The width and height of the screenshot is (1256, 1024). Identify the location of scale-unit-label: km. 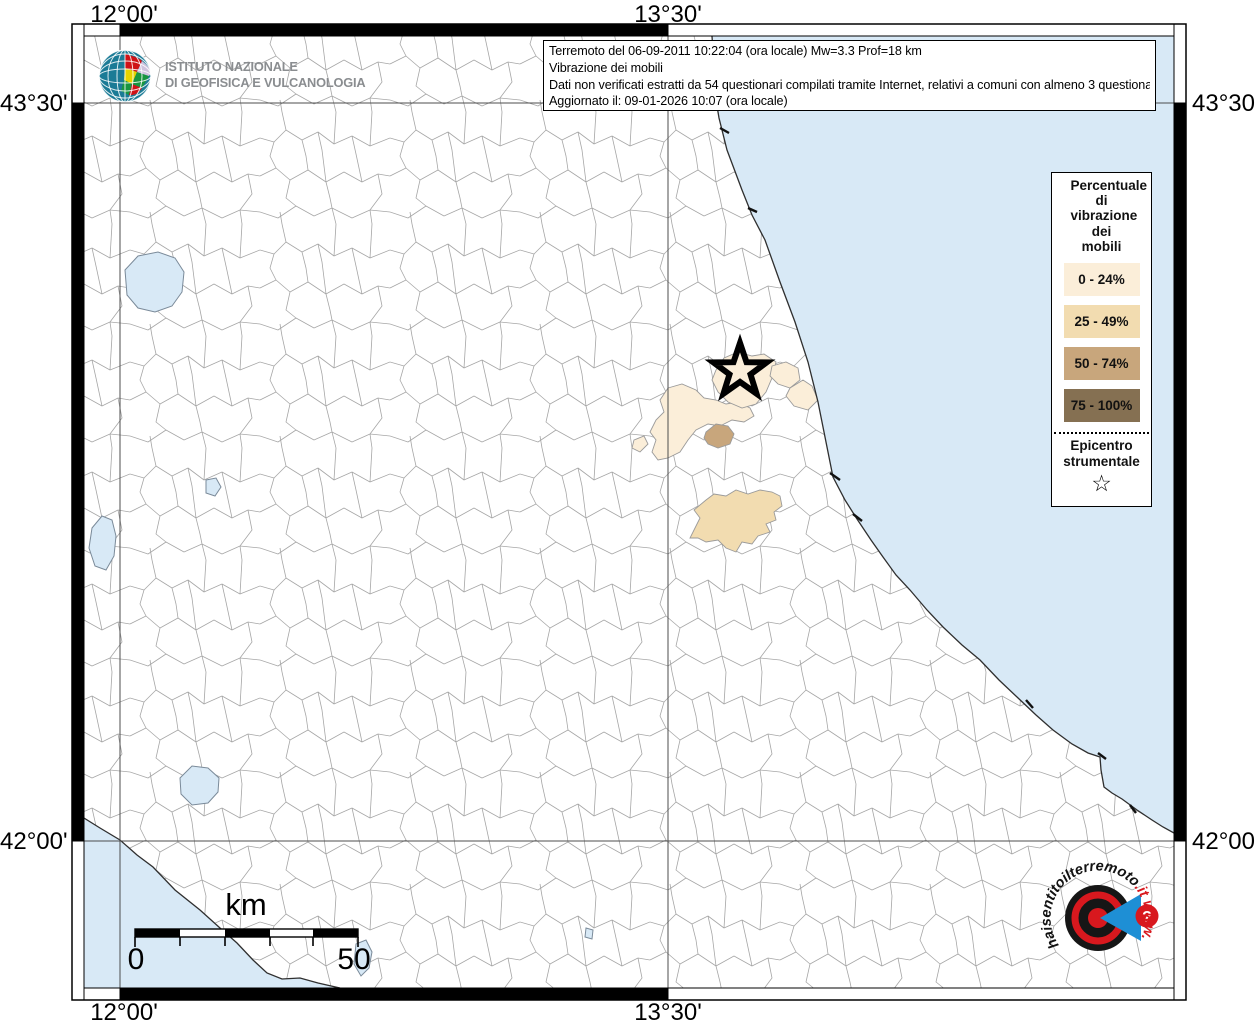
(245, 904).